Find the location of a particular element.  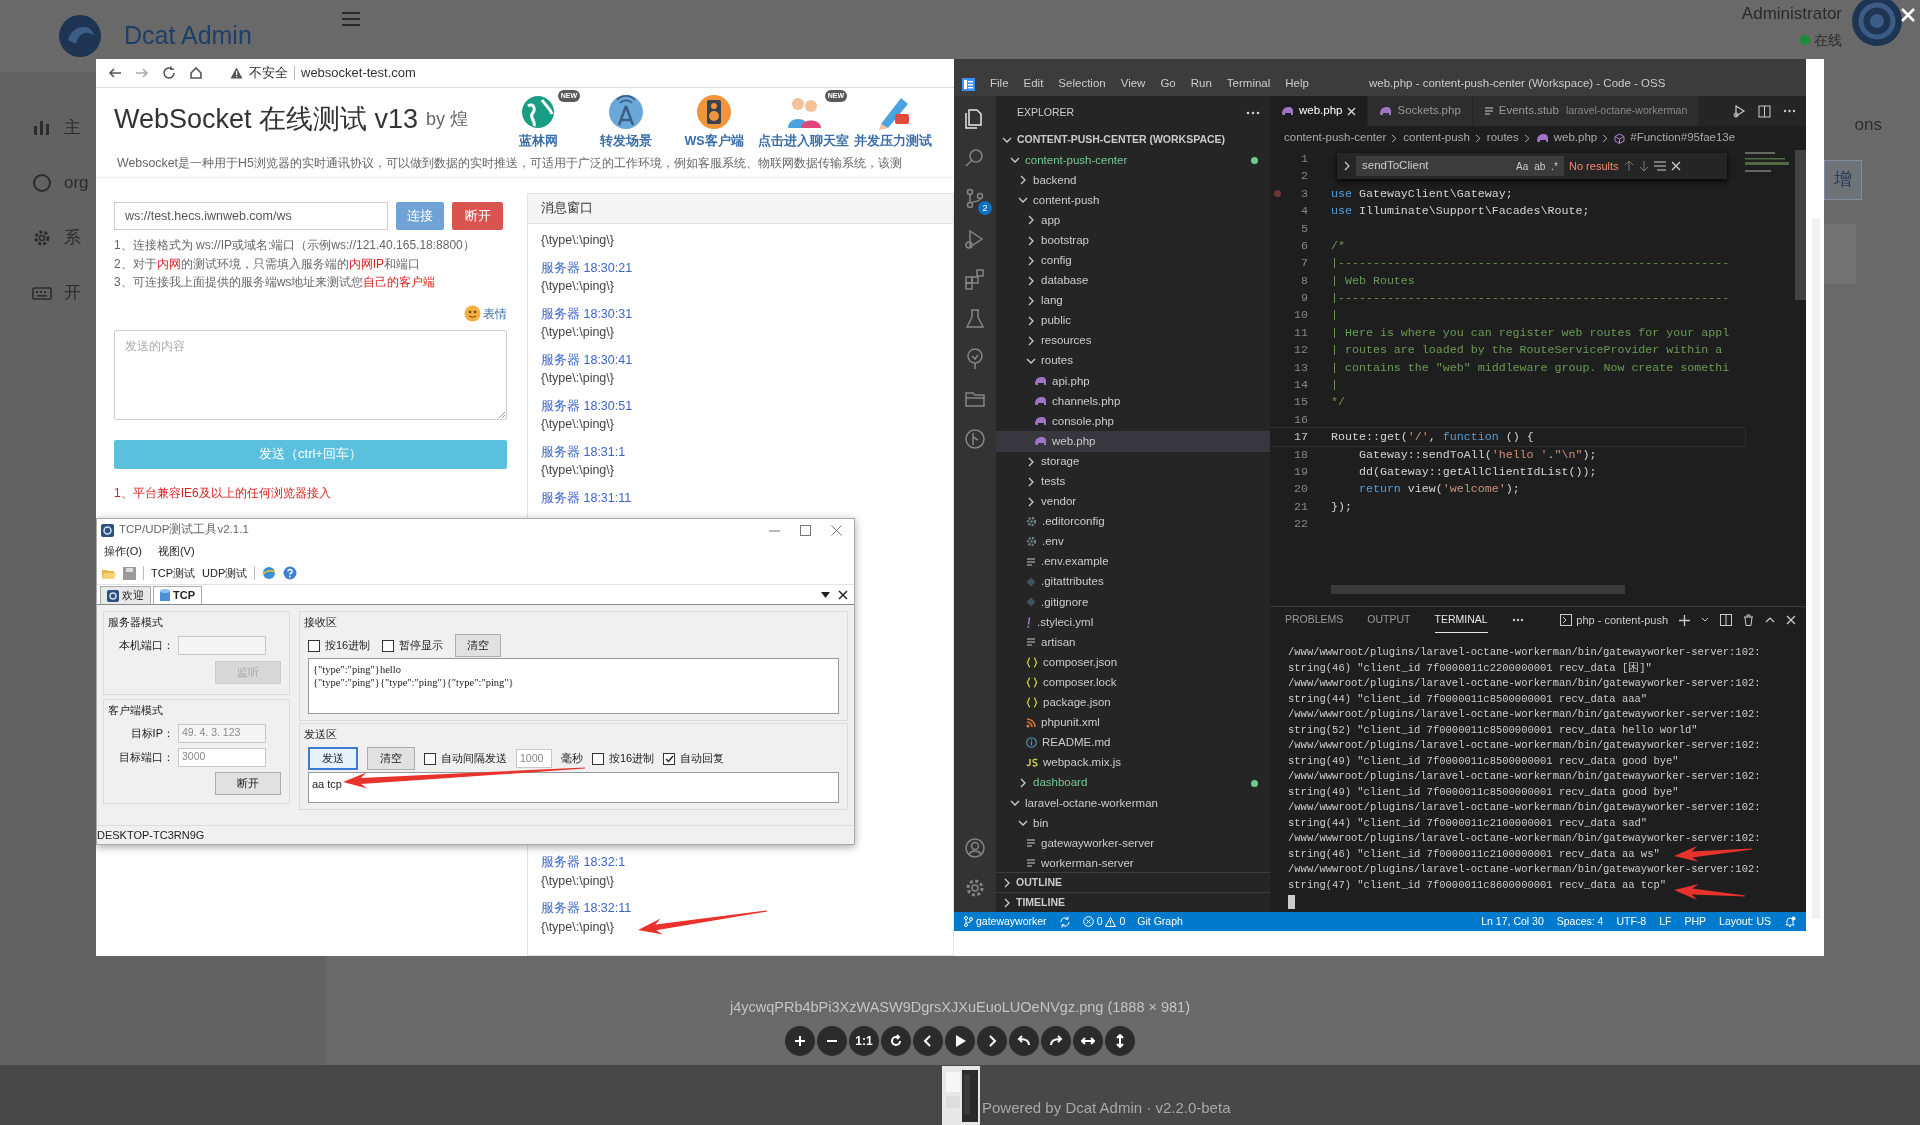

find-option: ab is located at coordinates (1540, 166).